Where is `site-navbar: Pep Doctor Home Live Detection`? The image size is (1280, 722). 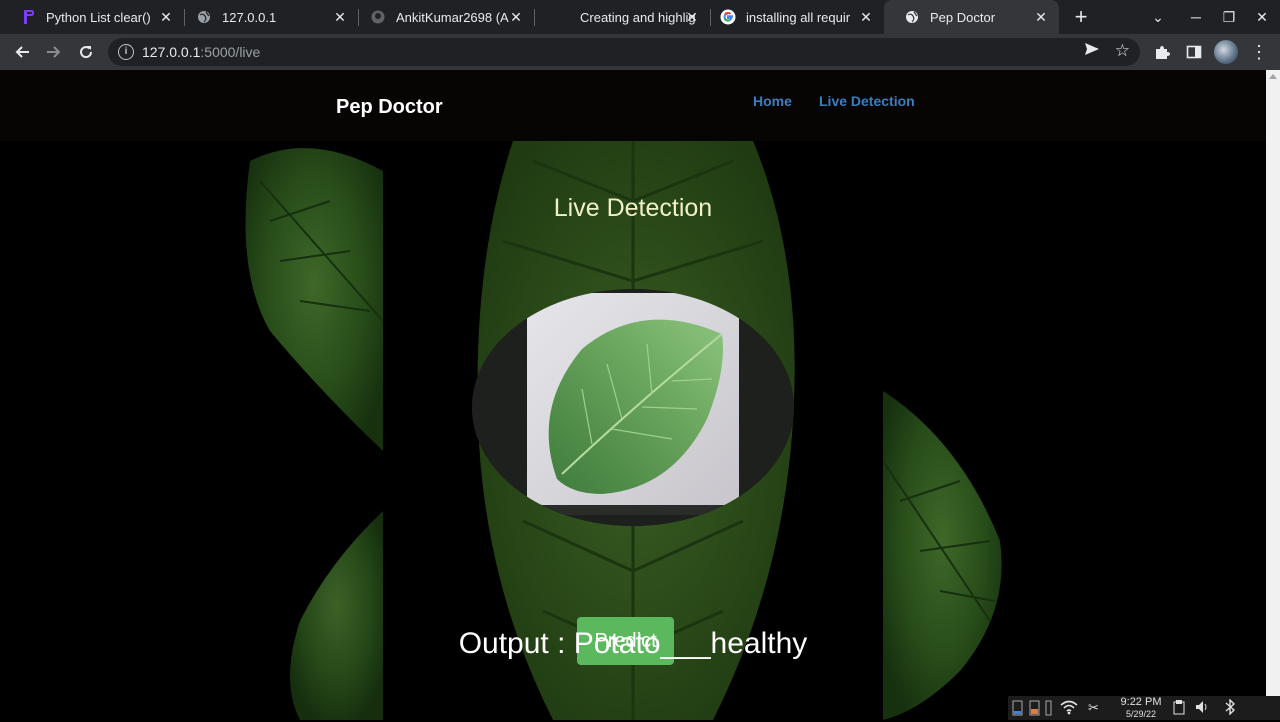 site-navbar: Pep Doctor Home Live Detection is located at coordinates (633, 105).